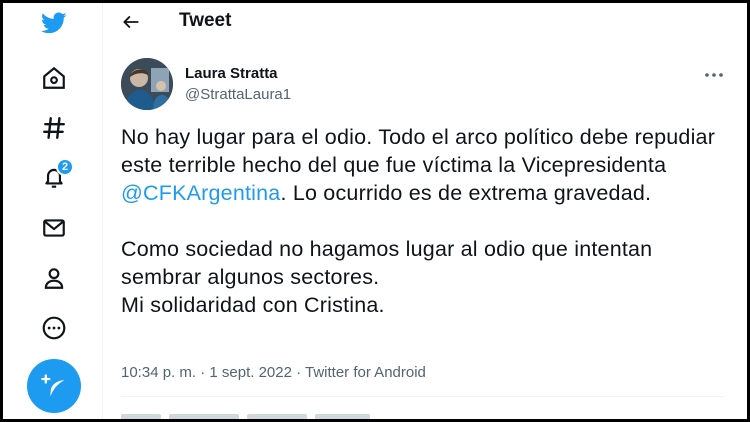 The image size is (750, 422). I want to click on sidebar: 2, so click(53, 211).